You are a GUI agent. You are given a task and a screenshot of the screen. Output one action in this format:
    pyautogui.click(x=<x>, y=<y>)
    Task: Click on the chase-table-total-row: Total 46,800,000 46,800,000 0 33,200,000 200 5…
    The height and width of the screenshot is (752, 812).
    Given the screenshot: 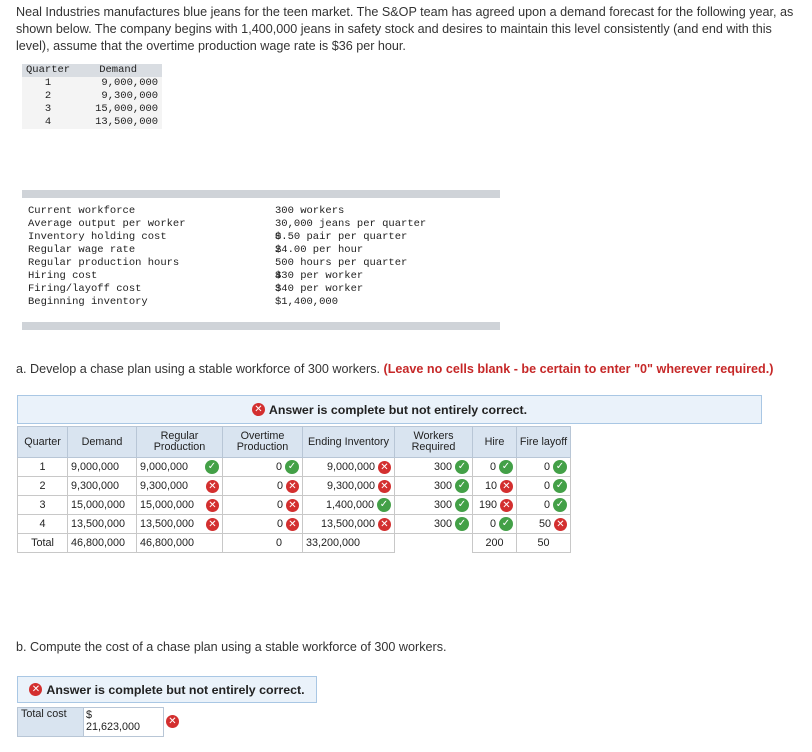 What is the action you would take?
    pyautogui.click(x=294, y=543)
    